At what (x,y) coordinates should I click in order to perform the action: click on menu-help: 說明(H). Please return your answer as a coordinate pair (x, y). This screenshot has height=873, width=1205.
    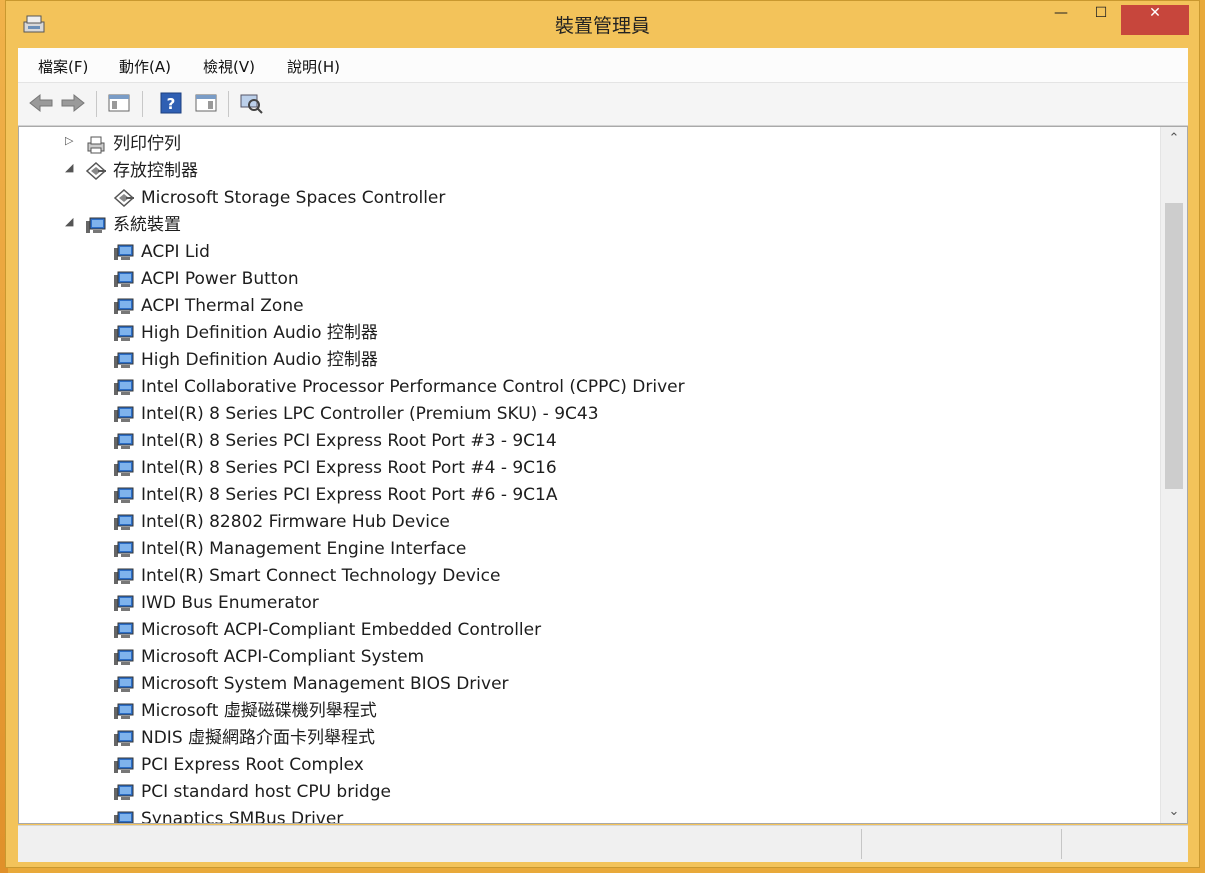
    Looking at the image, I should click on (313, 66).